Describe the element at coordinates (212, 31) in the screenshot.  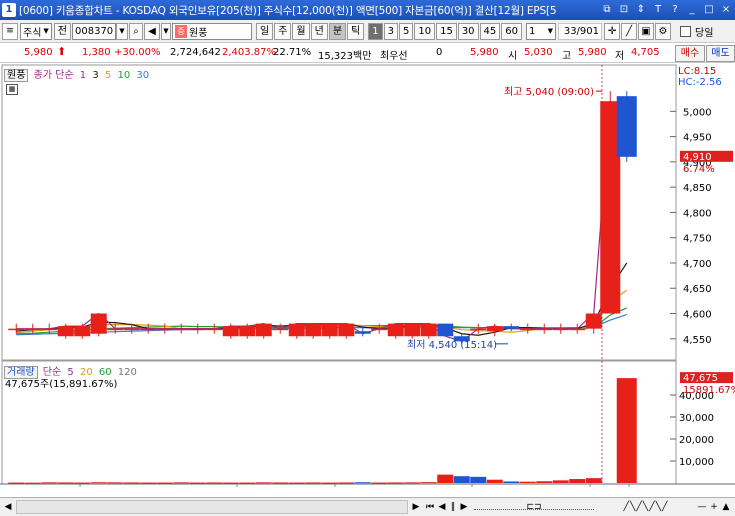
I see `stock-name-field: 증 원풍` at that location.